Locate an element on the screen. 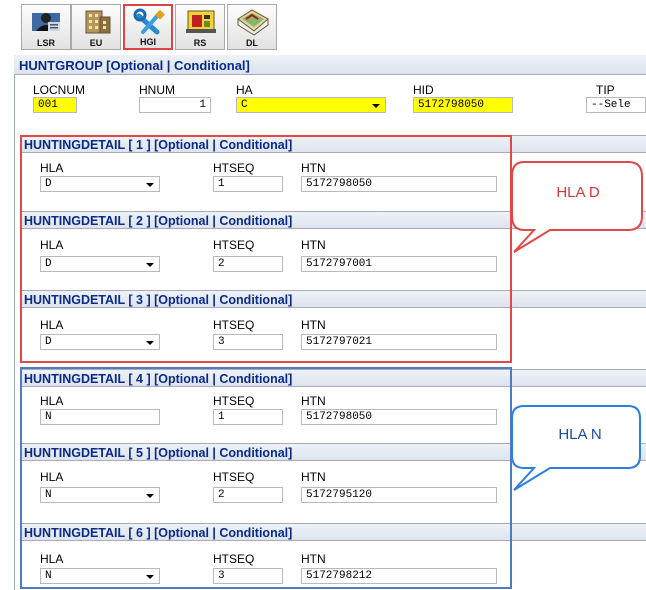 The width and height of the screenshot is (646, 590). lsr-button: LSR is located at coordinates (46, 27).